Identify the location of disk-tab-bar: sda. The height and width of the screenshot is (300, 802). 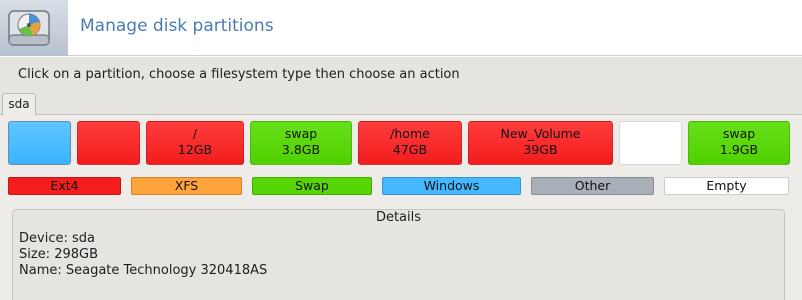
(401, 104).